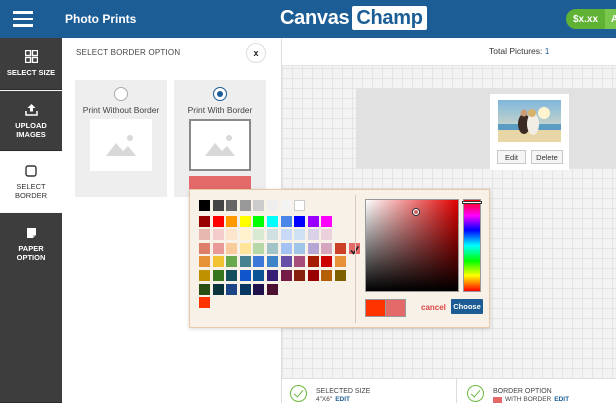 The width and height of the screenshot is (616, 403). Describe the element at coordinates (31, 121) in the screenshot. I see `sidebar-item-upload-images: UPLOAD IMAGES` at that location.